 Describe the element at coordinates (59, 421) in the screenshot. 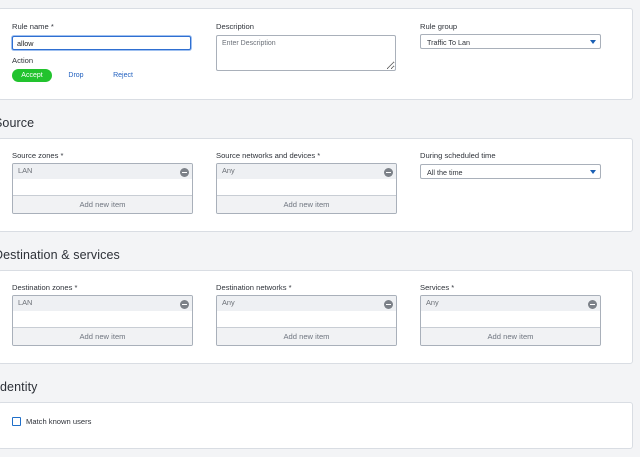

I see `match-known-users-label: Match known users` at that location.